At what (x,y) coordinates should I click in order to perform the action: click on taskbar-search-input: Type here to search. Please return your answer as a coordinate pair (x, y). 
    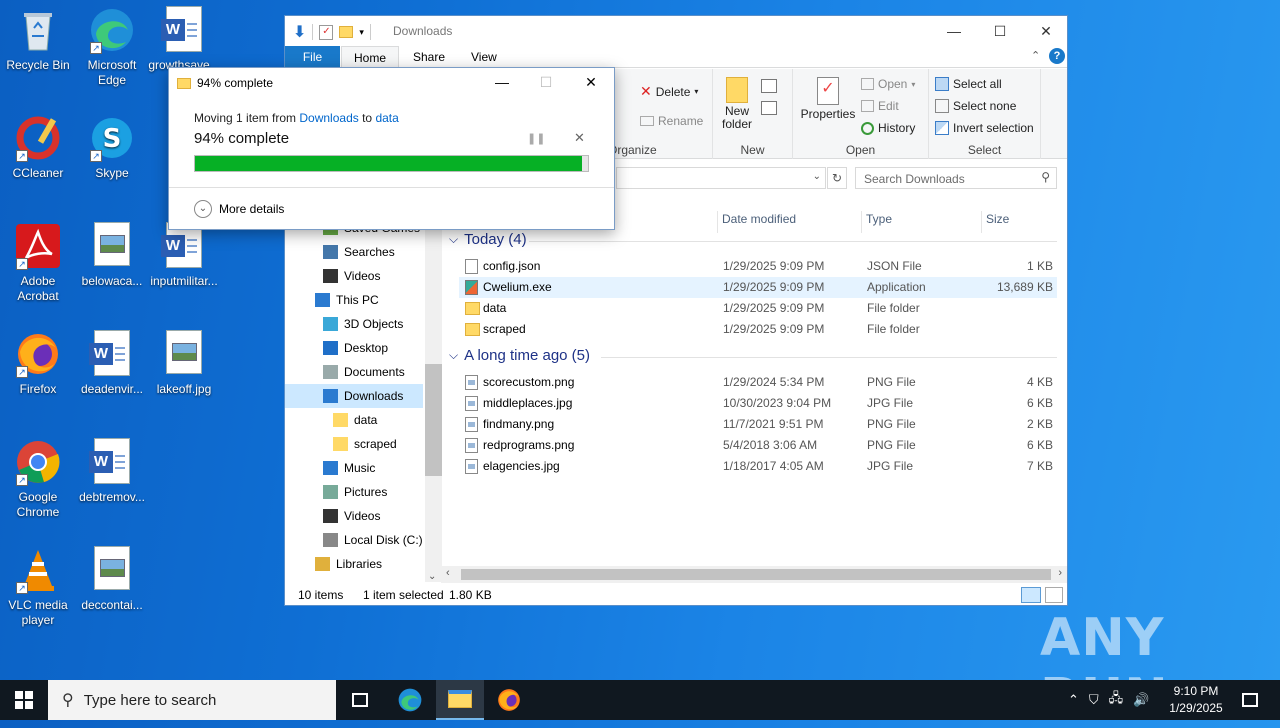
    Looking at the image, I should click on (150, 700).